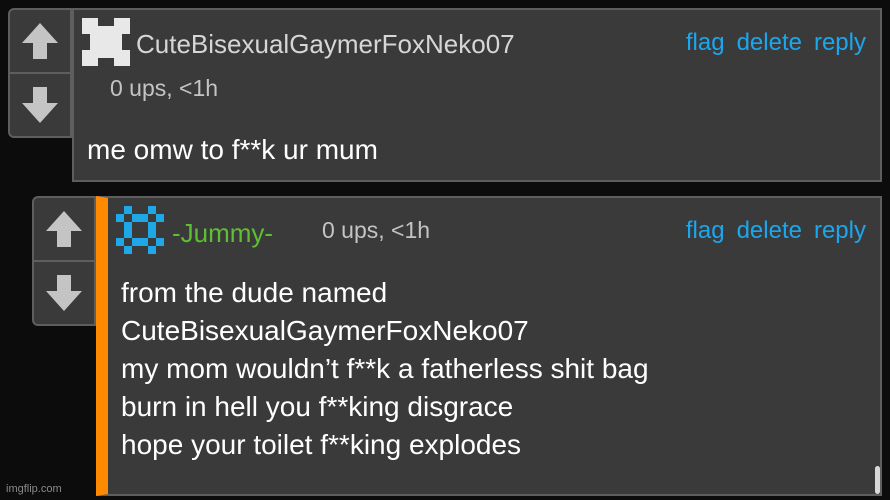 The image size is (890, 500). Describe the element at coordinates (325, 330) in the screenshot. I see `comment-line: CuteBisexualGaymerFoxNeko07` at that location.